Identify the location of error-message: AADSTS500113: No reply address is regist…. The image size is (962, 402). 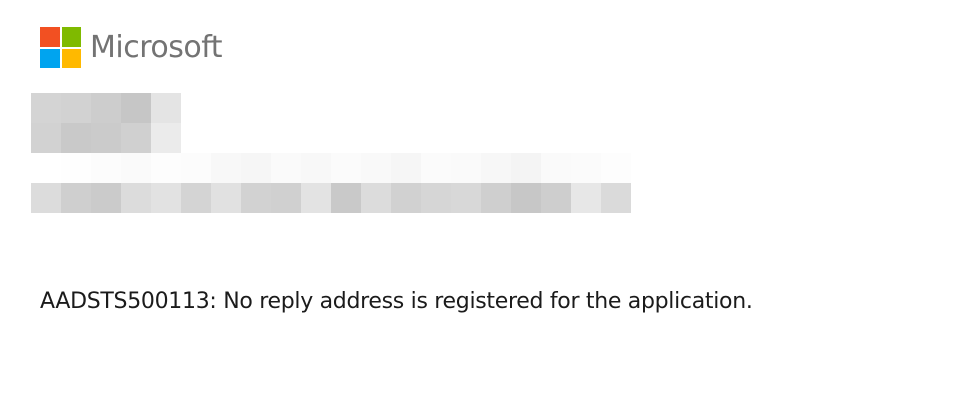
(396, 301).